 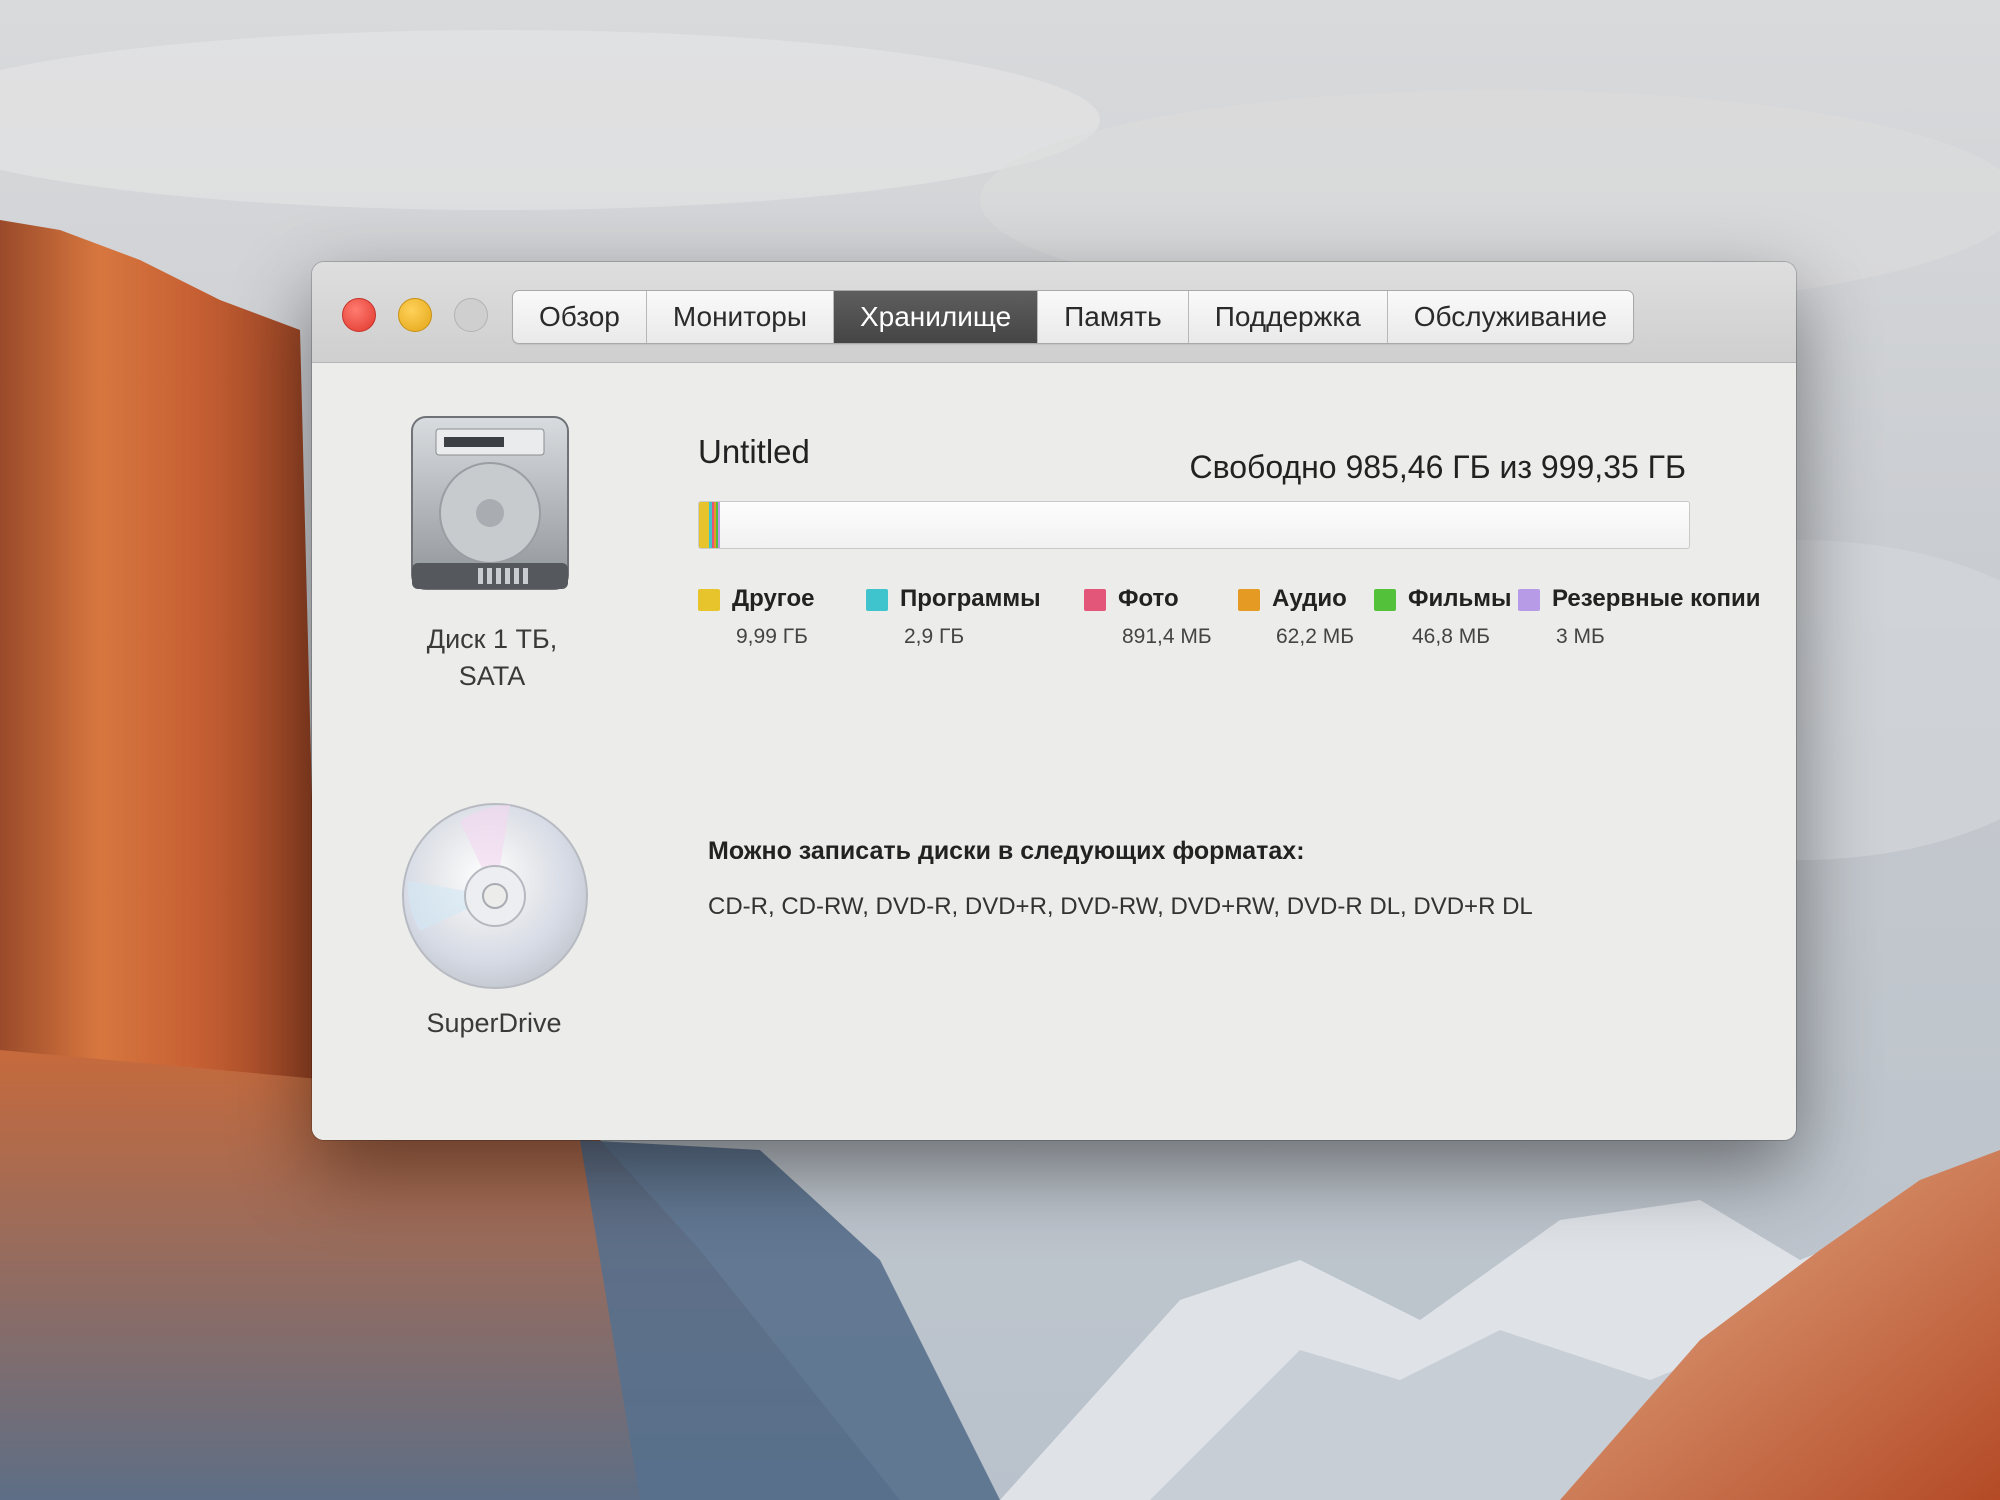 I want to click on tab-displays: Мониторы, so click(x=740, y=317).